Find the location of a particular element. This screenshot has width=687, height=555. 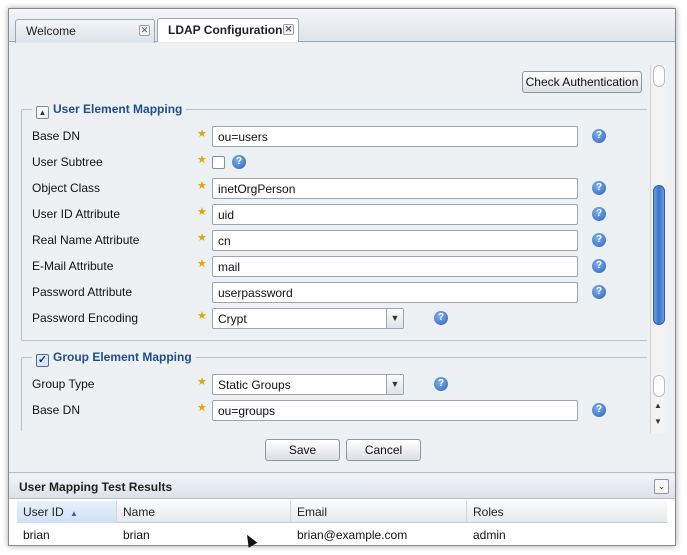

tab-welcome: Welcome ✕ is located at coordinates (85, 31).